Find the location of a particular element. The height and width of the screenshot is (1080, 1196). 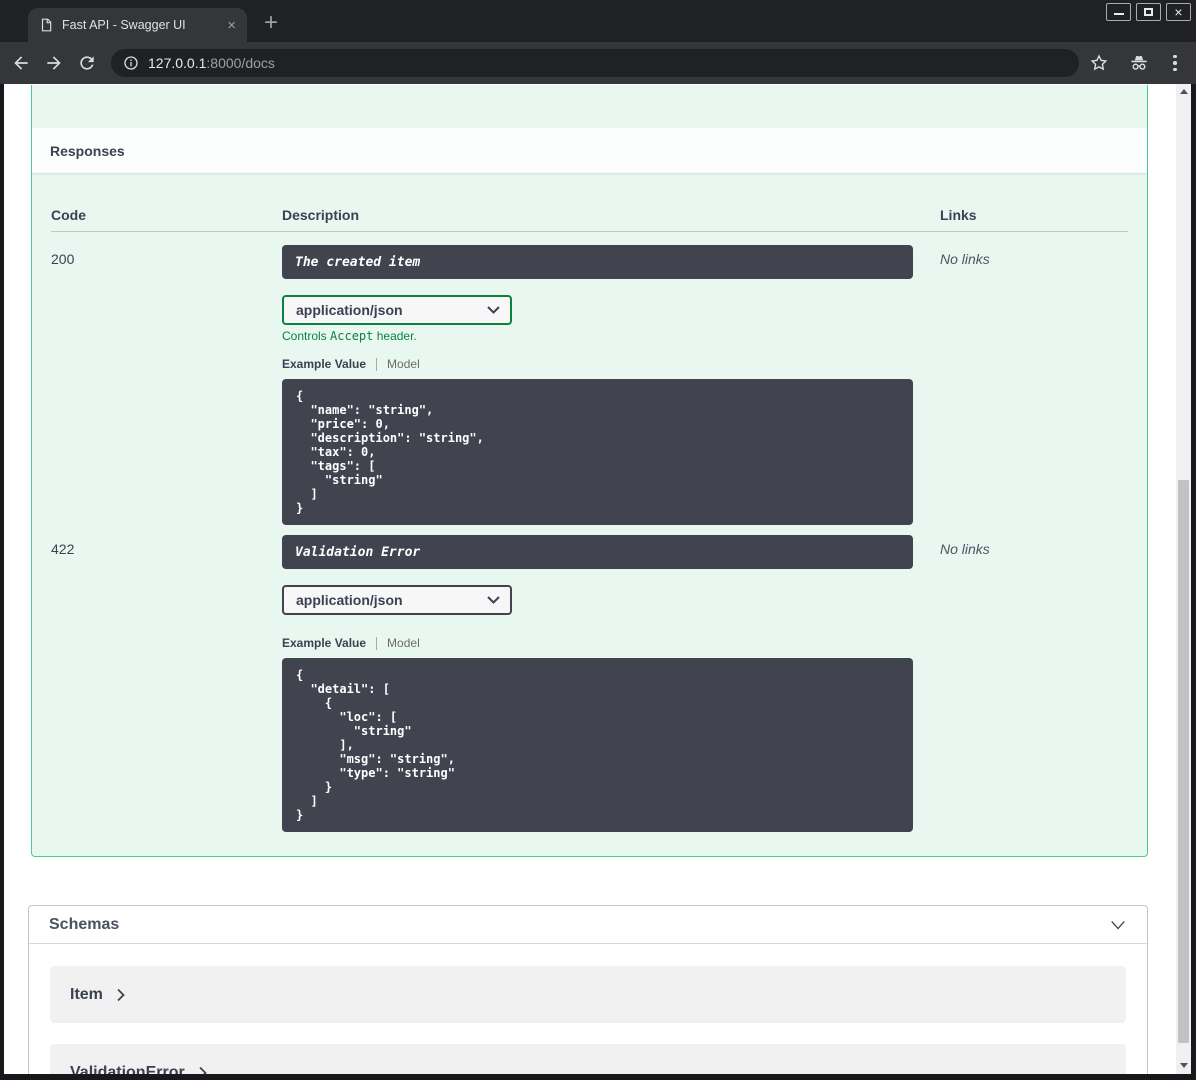

tab-close-icon: × is located at coordinates (231, 25).